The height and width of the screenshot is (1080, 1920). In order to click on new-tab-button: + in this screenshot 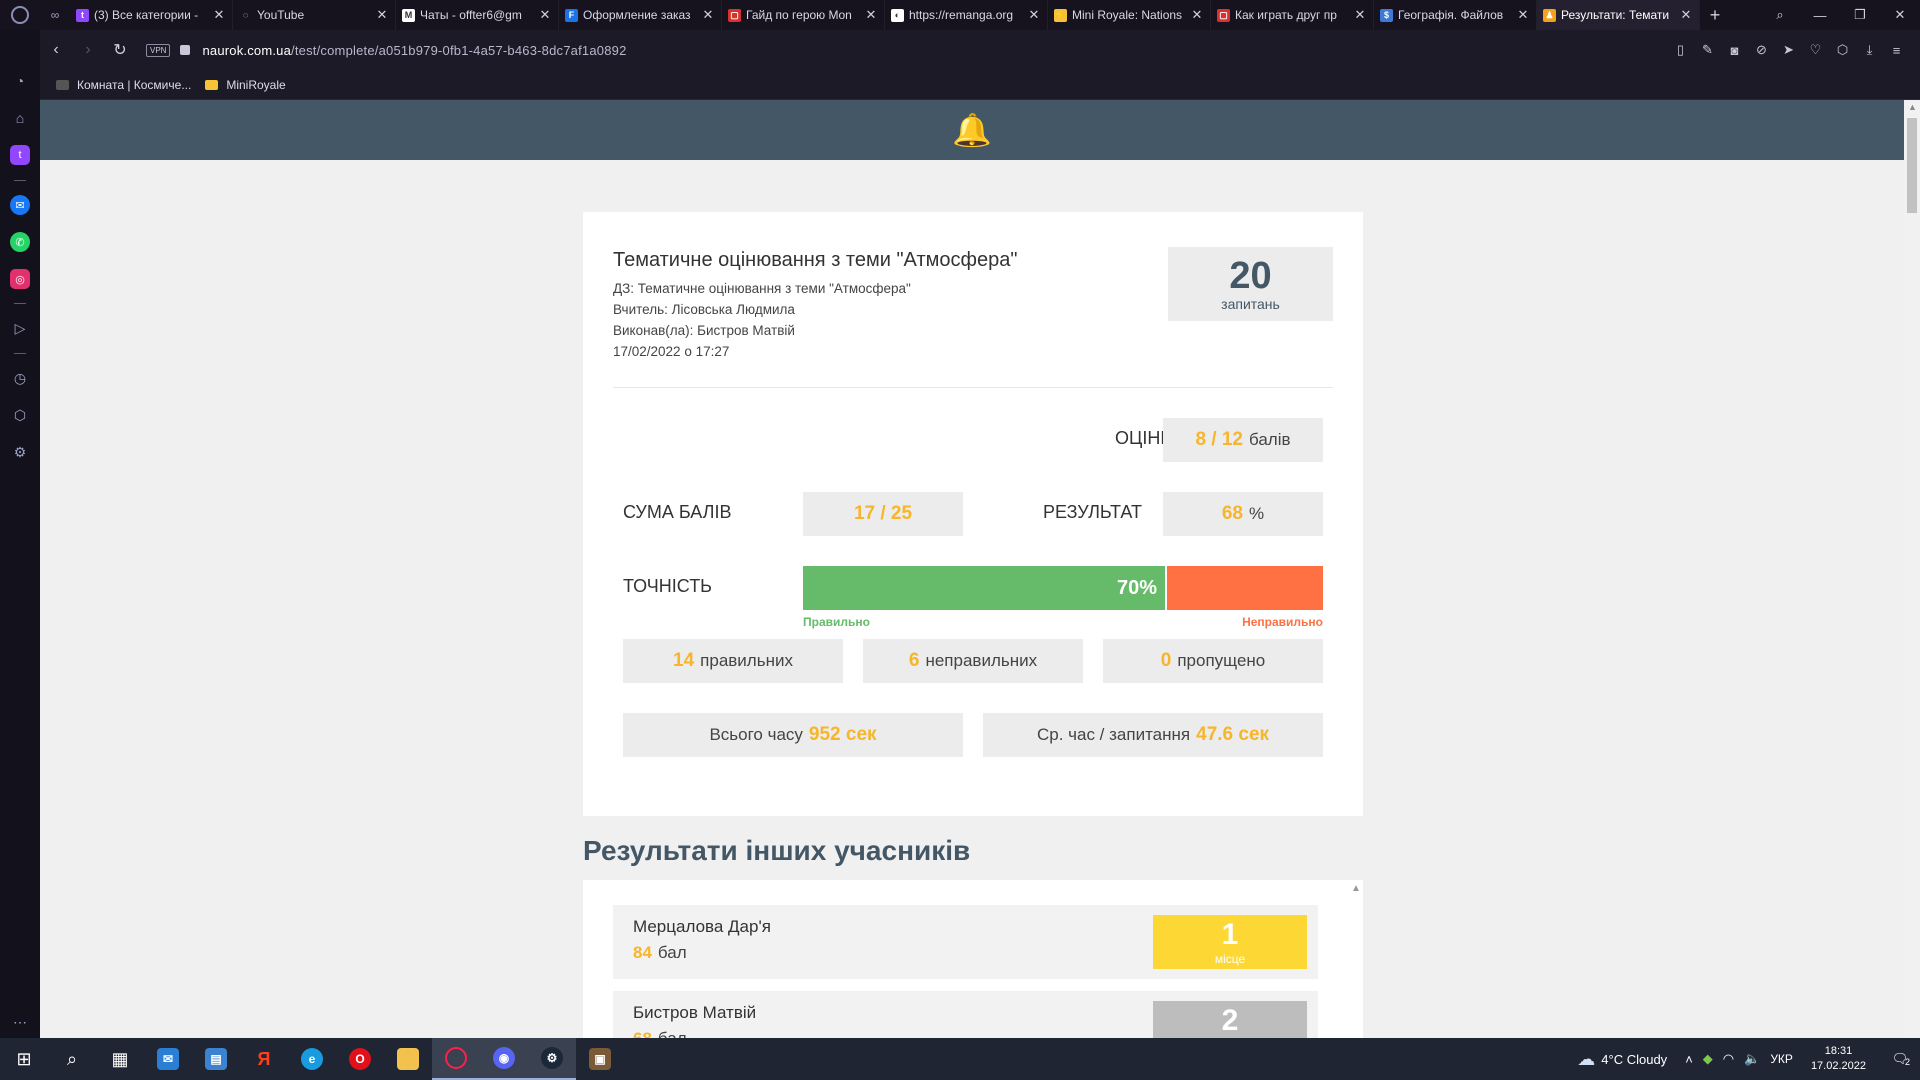, I will do `click(1715, 15)`.